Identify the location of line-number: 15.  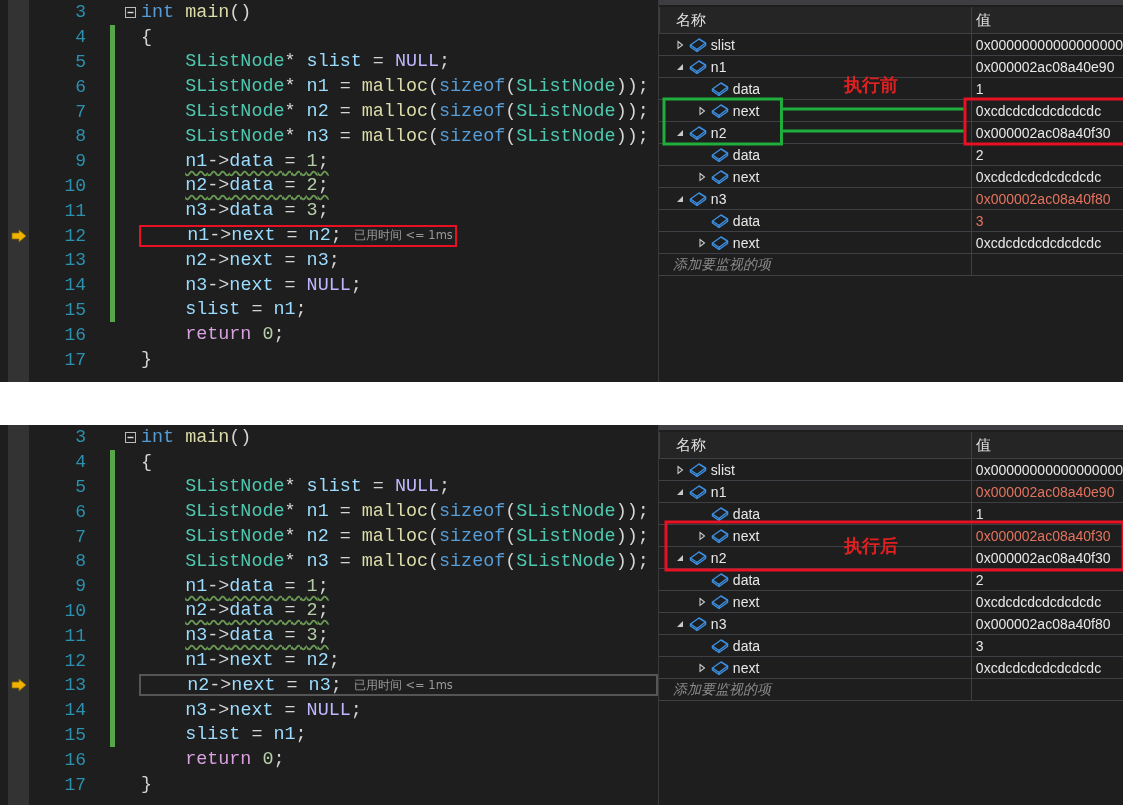
(74, 734).